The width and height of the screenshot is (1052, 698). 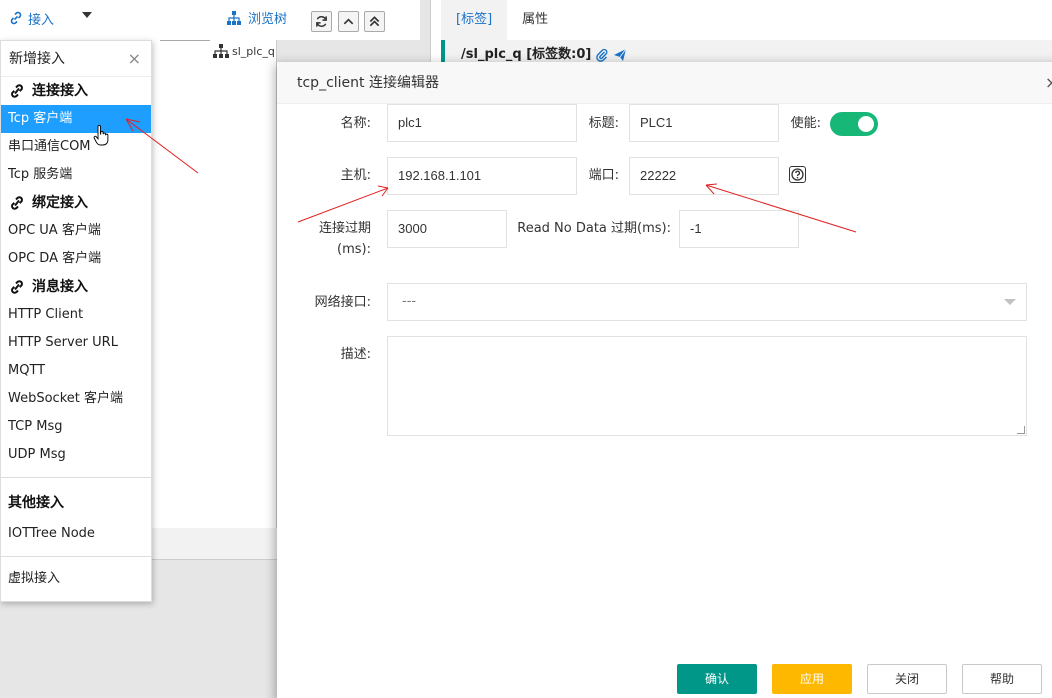 What do you see at coordinates (76, 427) in the screenshot?
I see `menu-item-tcp-msg: TCP Msg` at bounding box center [76, 427].